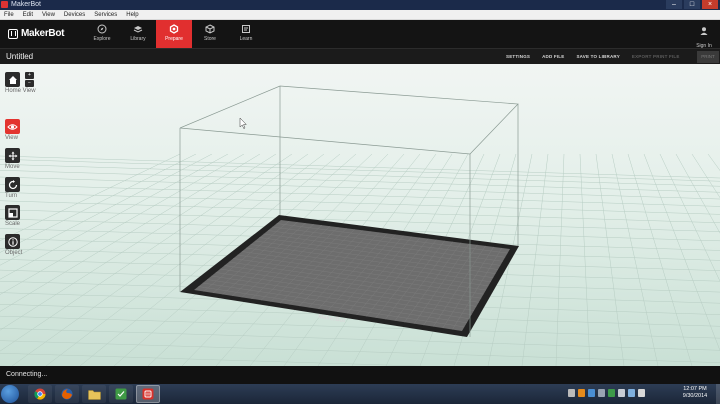 The image size is (720, 404). What do you see at coordinates (102, 29) in the screenshot?
I see `compass-icon` at bounding box center [102, 29].